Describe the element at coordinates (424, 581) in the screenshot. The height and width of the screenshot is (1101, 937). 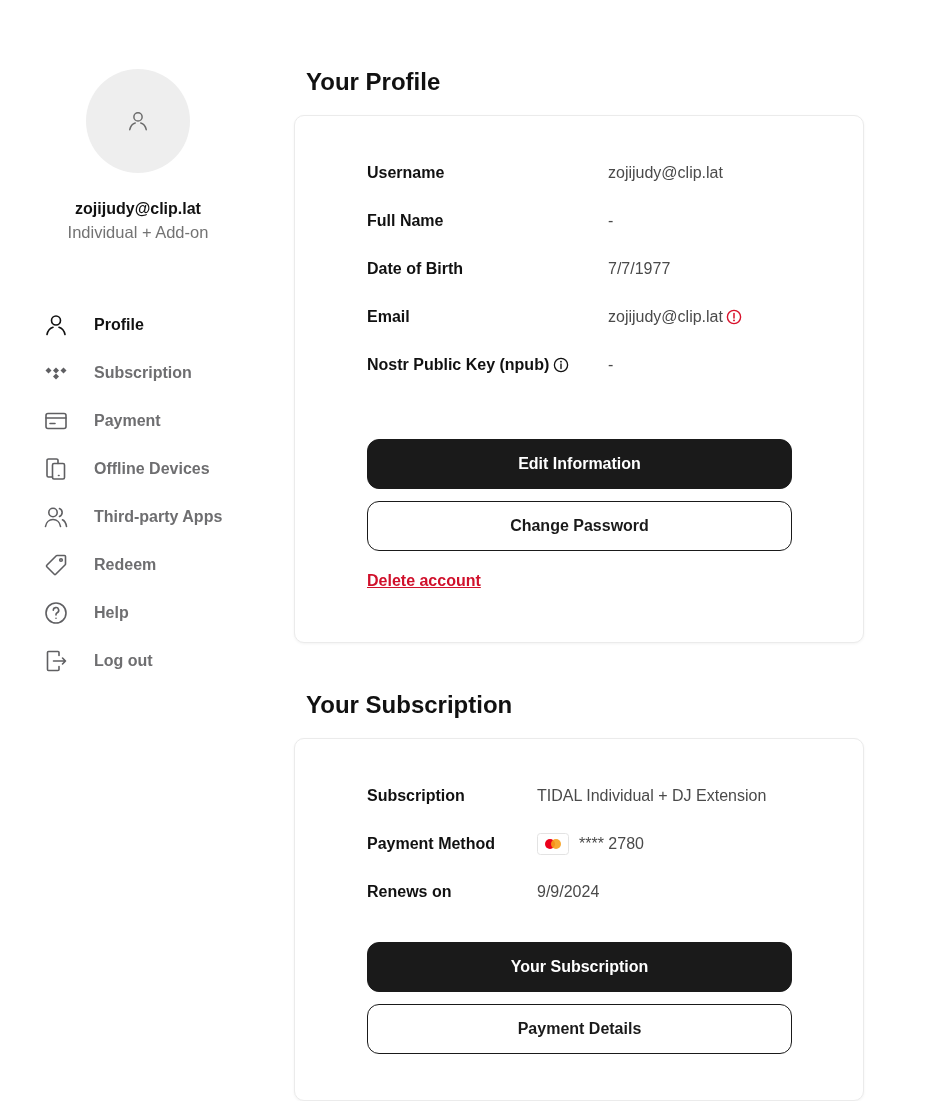
I see `delete-account-link: Delete account` at that location.